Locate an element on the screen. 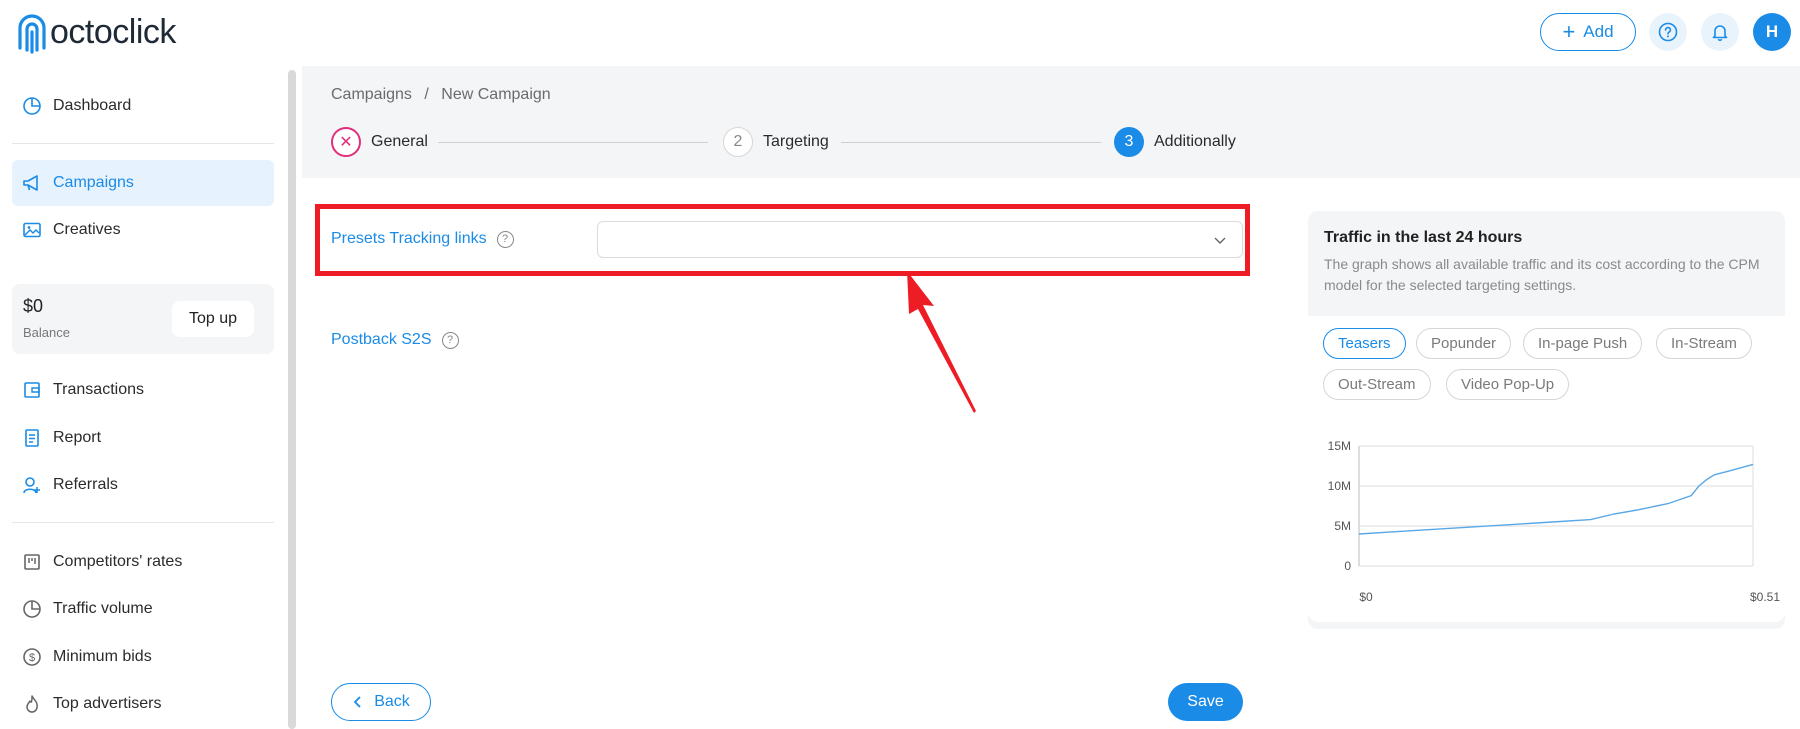 This screenshot has width=1800, height=729. balance-label: Balance is located at coordinates (46, 332).